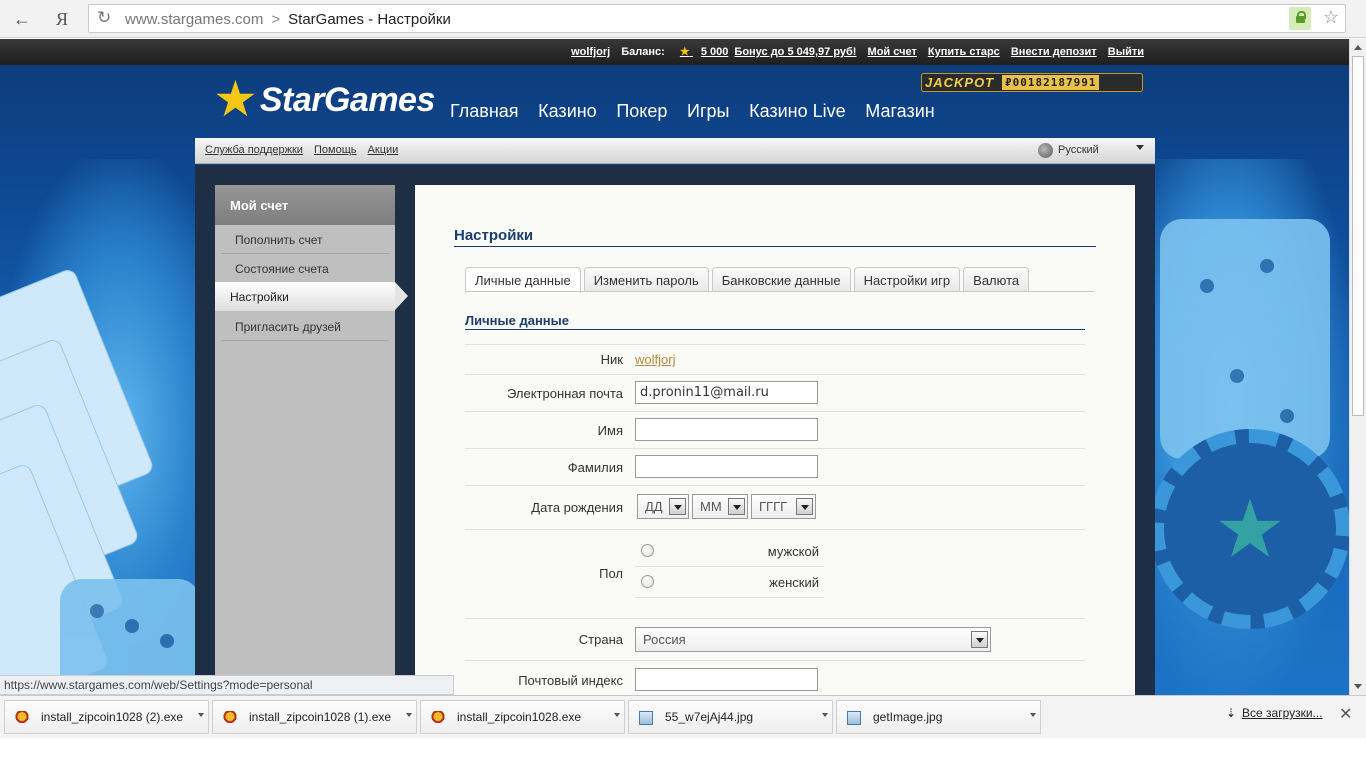  Describe the element at coordinates (1345, 714) in the screenshot. I see `close-icon: ✕` at that location.